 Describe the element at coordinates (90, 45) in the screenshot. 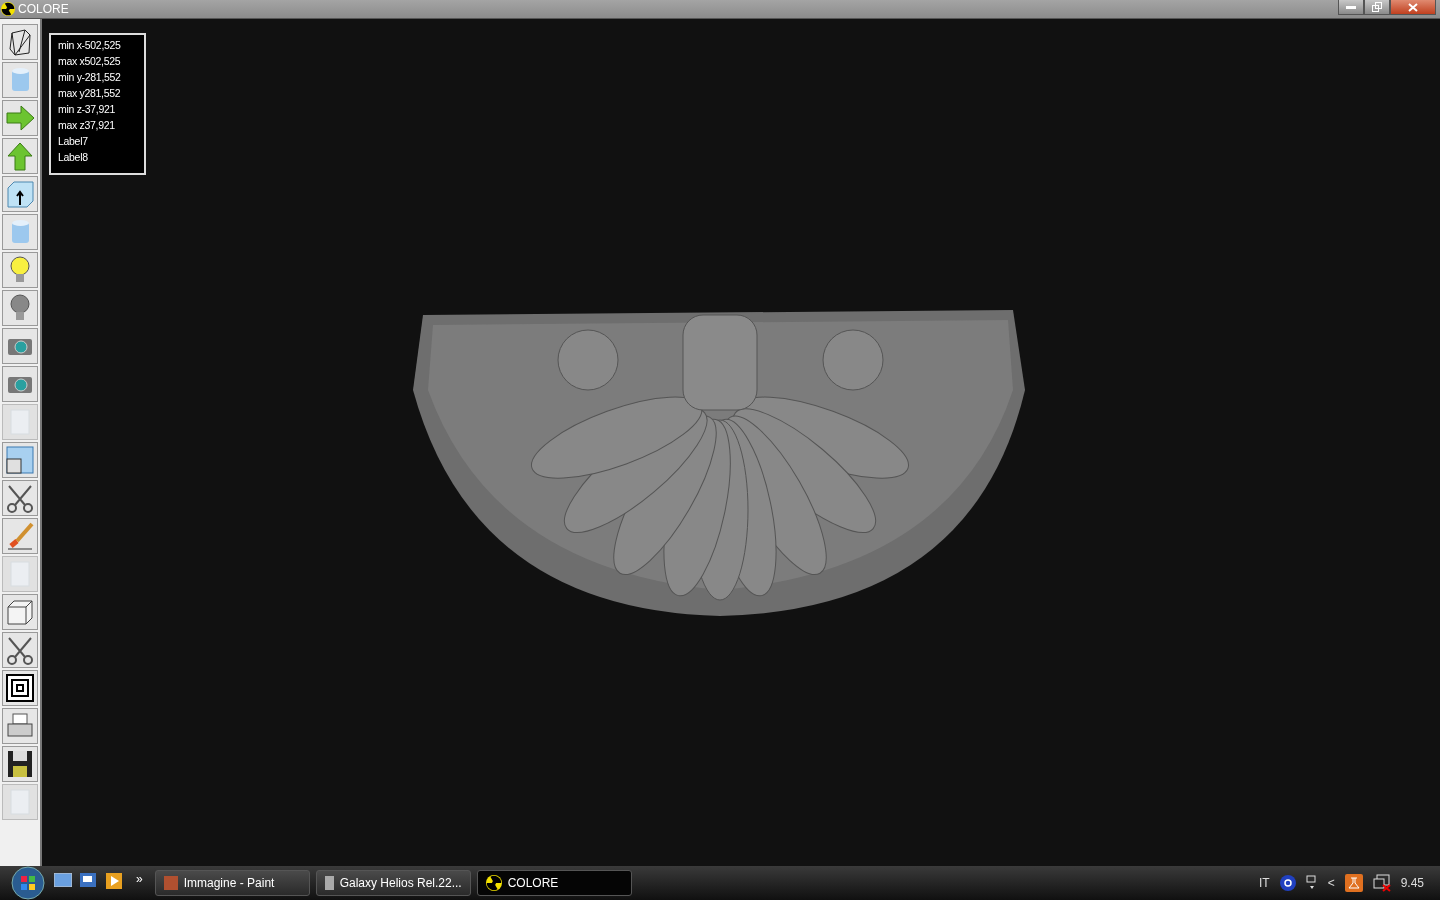

I see `info-line: min x-502,525` at that location.